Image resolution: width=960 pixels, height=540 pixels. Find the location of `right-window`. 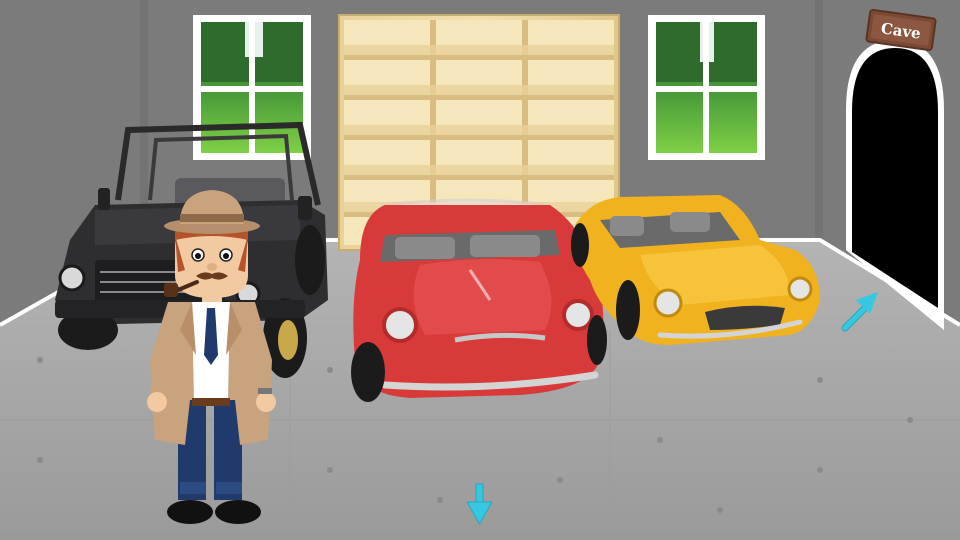

right-window is located at coordinates (706, 87).